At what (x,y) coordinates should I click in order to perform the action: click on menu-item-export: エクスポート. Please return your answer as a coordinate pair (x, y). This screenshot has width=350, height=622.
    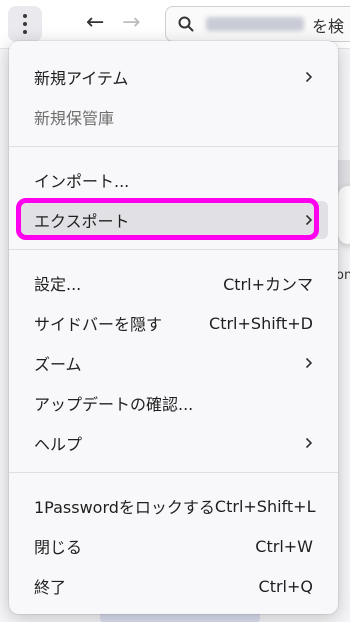
    Looking at the image, I should click on (173, 220).